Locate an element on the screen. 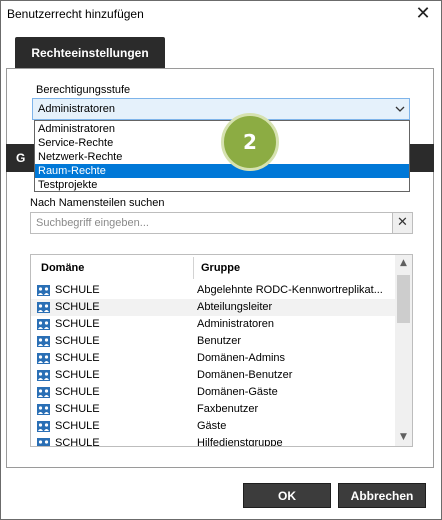 This screenshot has width=442, height=520. column-divider is located at coordinates (193, 268).